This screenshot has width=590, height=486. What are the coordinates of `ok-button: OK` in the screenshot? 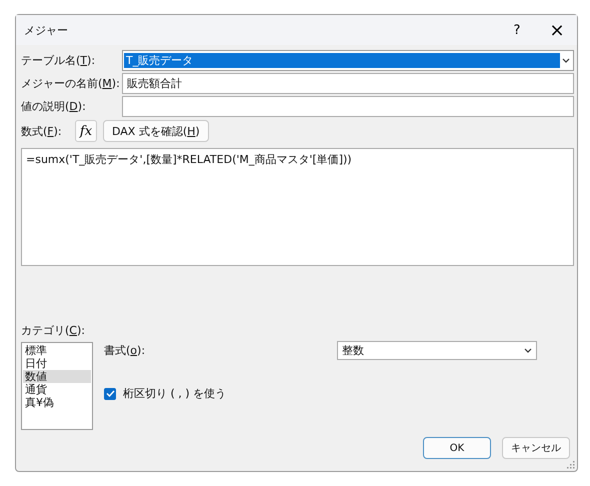 It's located at (457, 448).